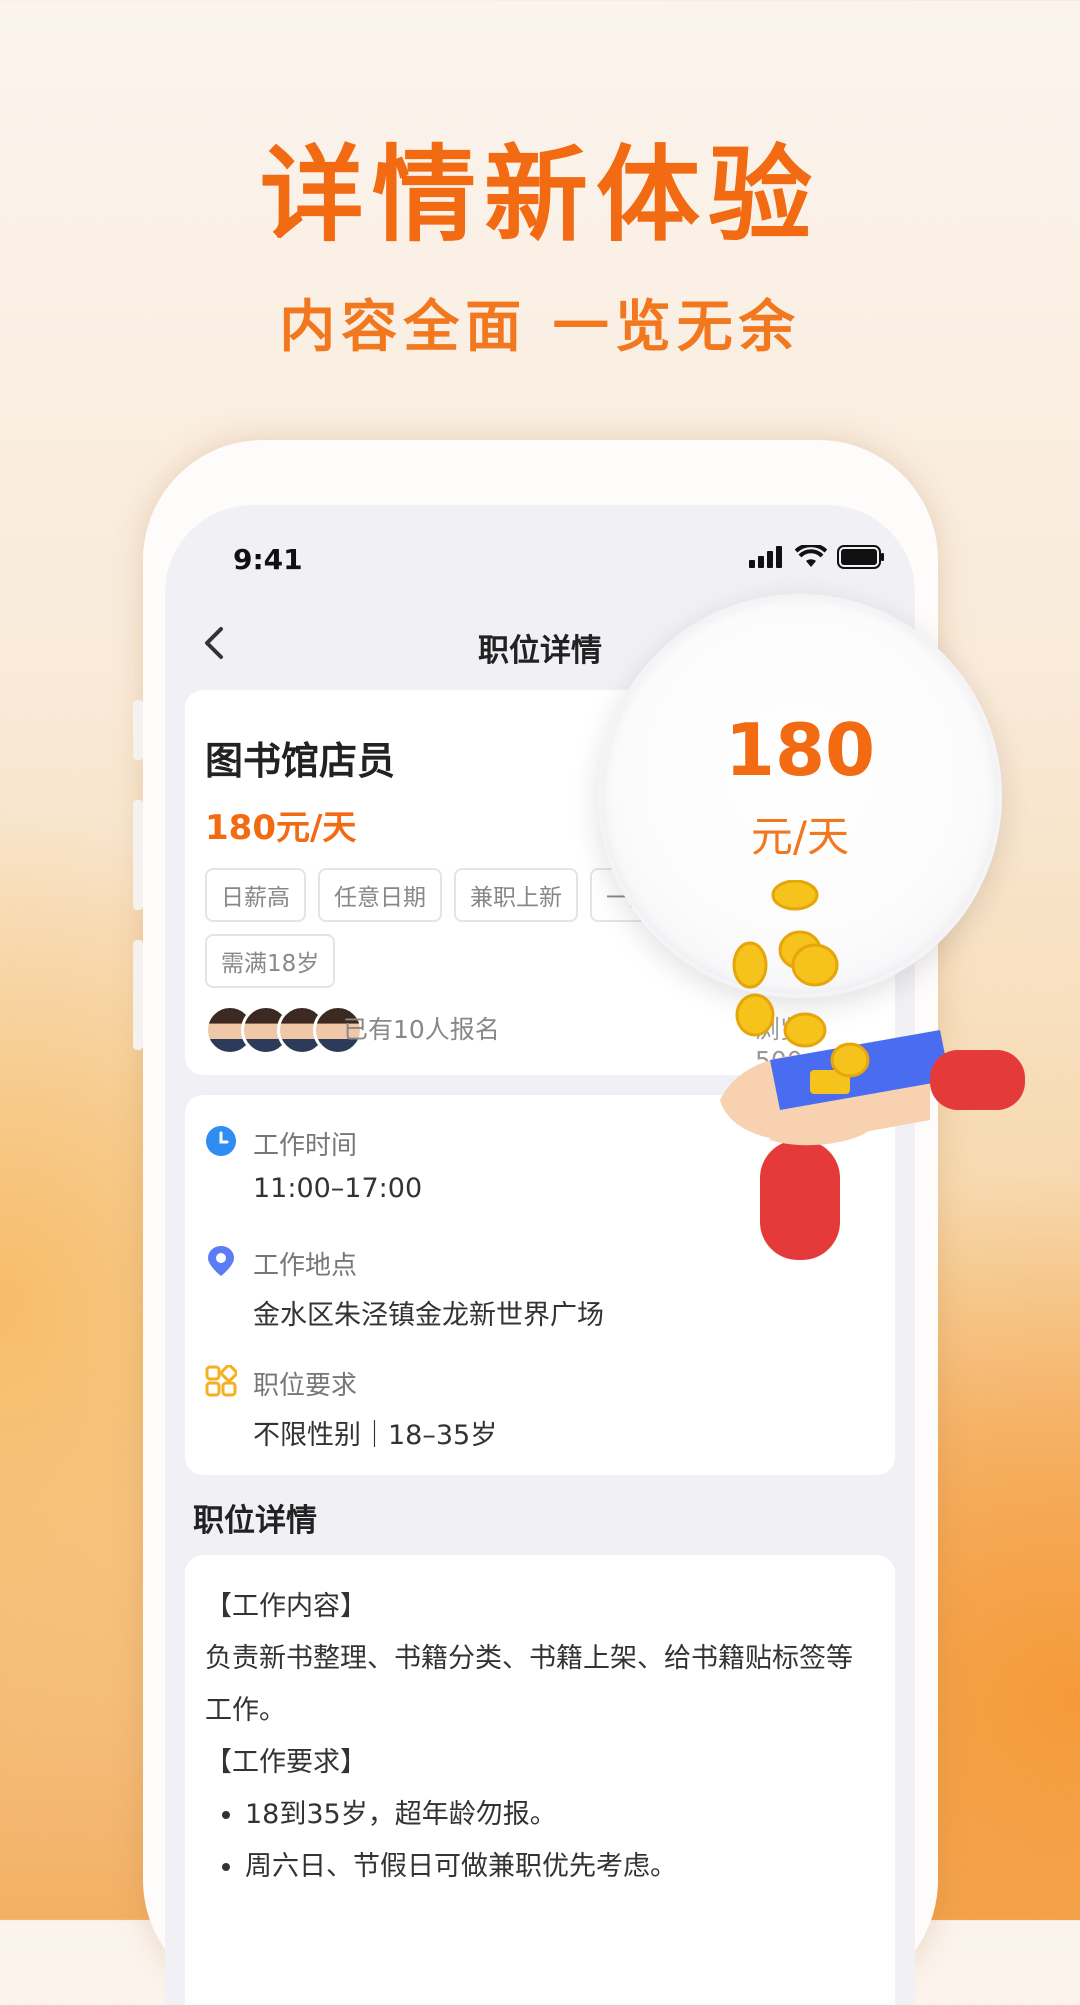 The width and height of the screenshot is (1080, 2005). I want to click on job-tag: 兼职上新, so click(516, 895).